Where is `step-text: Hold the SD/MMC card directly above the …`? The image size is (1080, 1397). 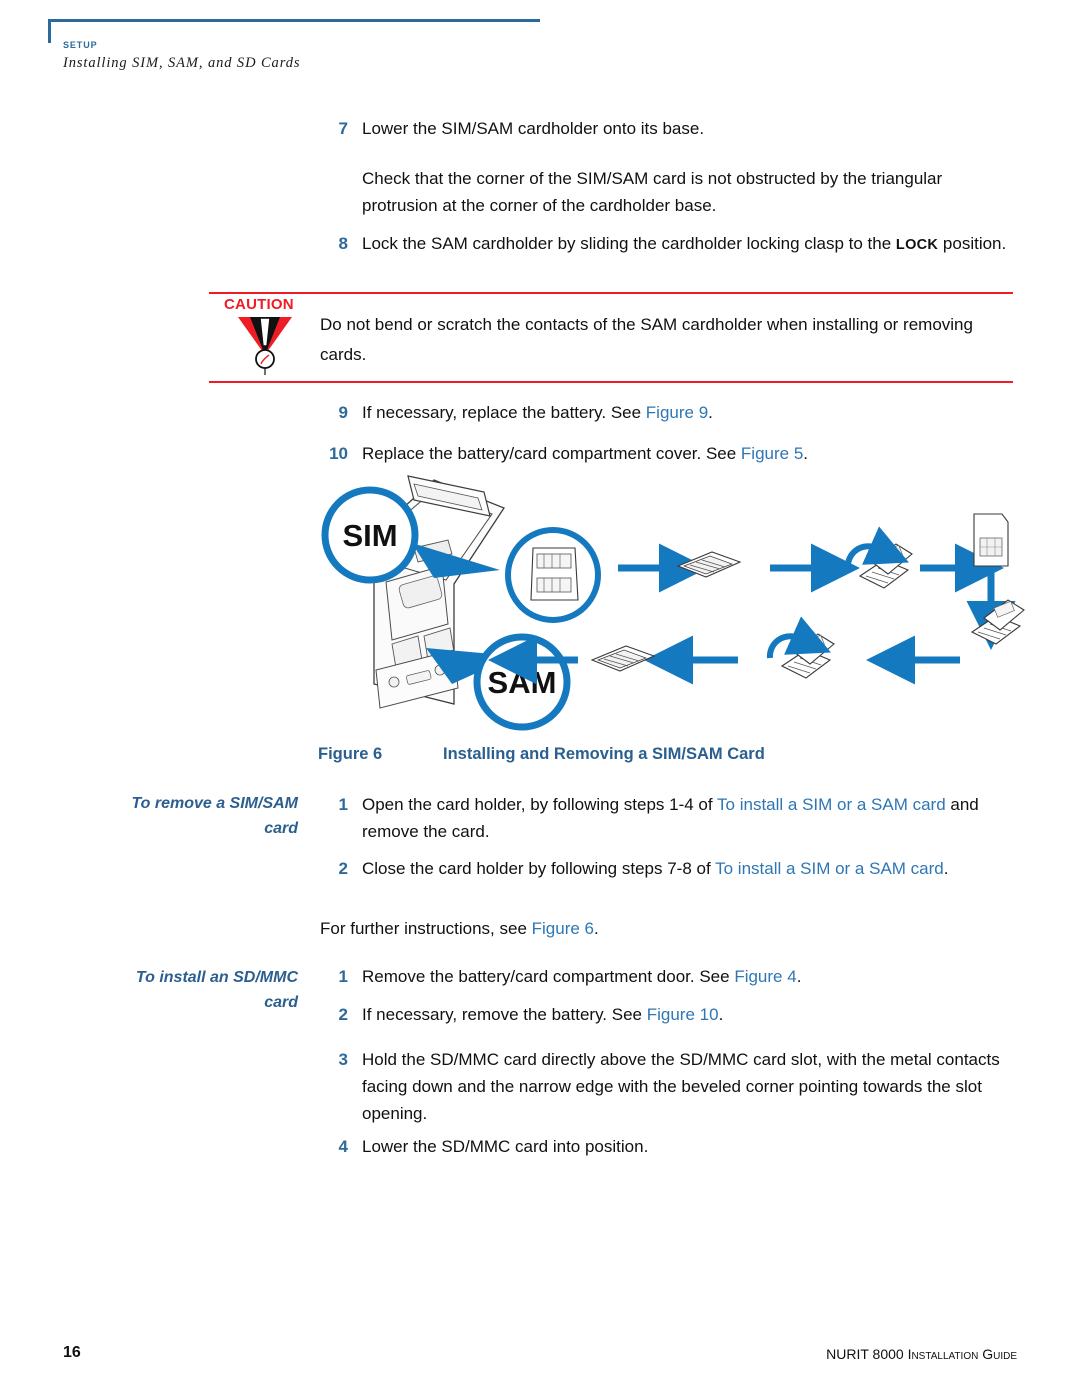 step-text: Hold the SD/MMC card directly above the … is located at coordinates (681, 1086).